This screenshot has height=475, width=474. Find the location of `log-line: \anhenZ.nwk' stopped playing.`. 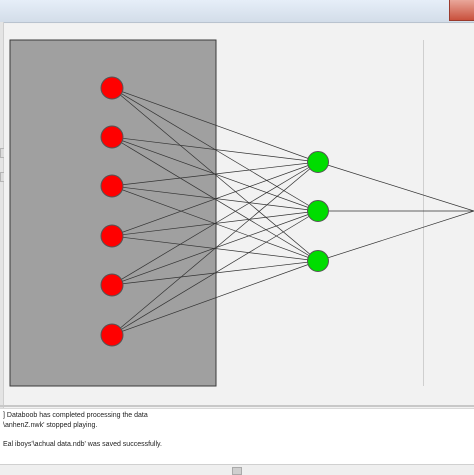

log-line: \anhenZ.nwk' stopped playing. is located at coordinates (50, 425).